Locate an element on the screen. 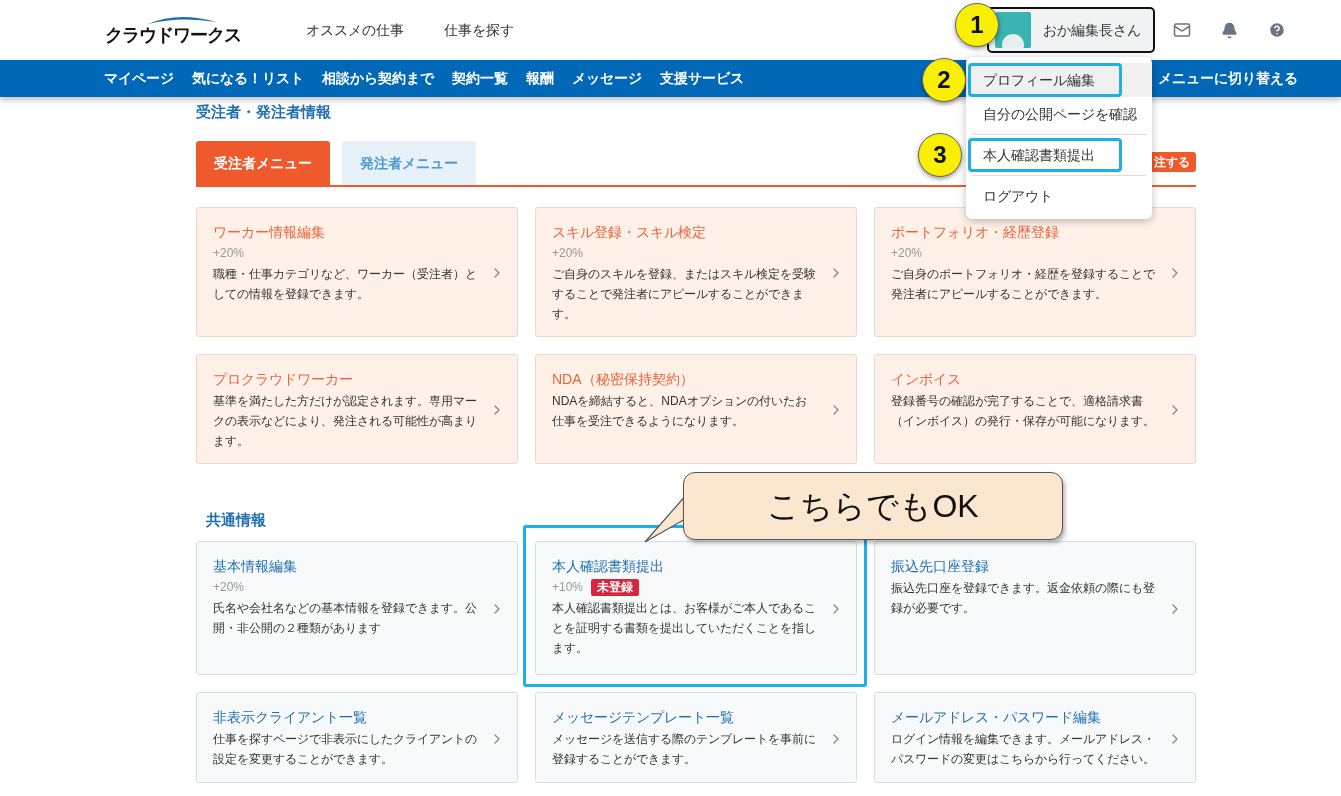  card-description: NDAを締結すると、NDAオプションの付いたお仕事を受注できるようになります。 is located at coordinates (680, 411).